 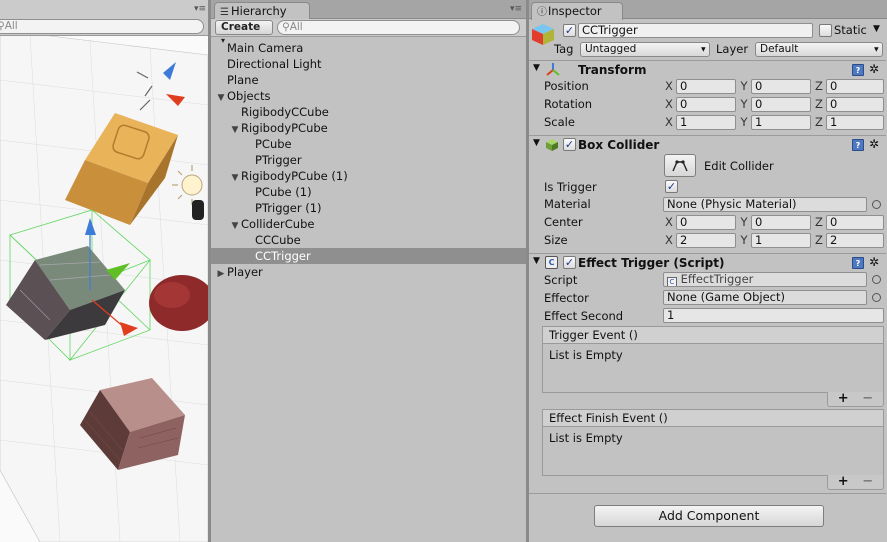 I want to click on position-x-field: 0, so click(x=706, y=86).